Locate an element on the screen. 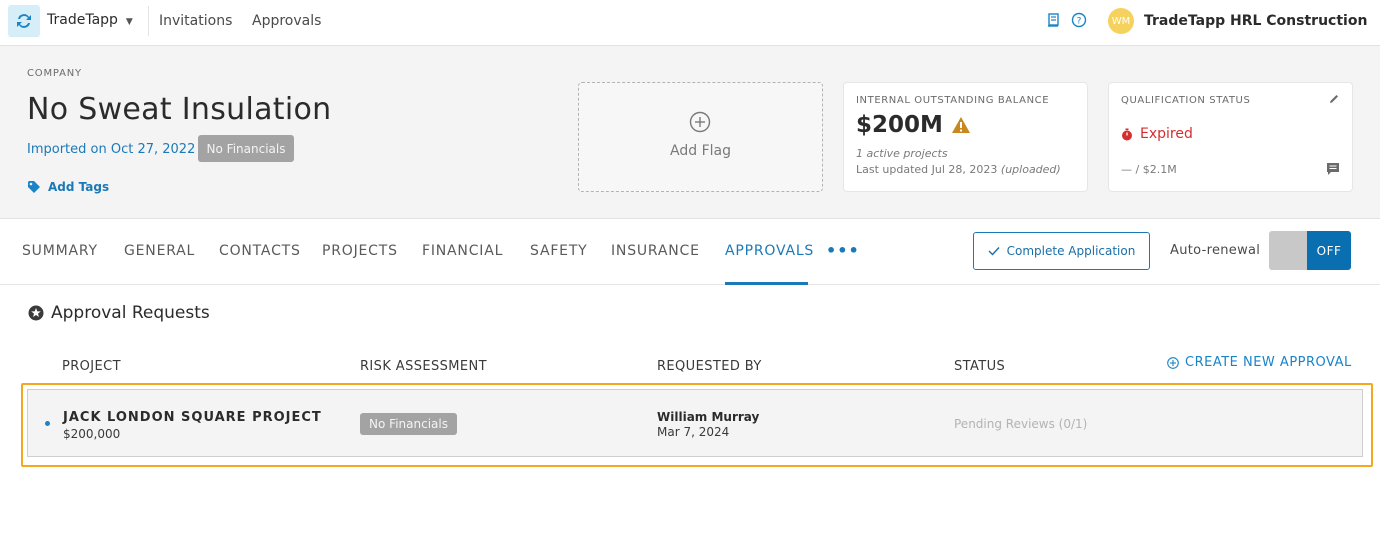  add-tags-label: Add Tags is located at coordinates (79, 187).